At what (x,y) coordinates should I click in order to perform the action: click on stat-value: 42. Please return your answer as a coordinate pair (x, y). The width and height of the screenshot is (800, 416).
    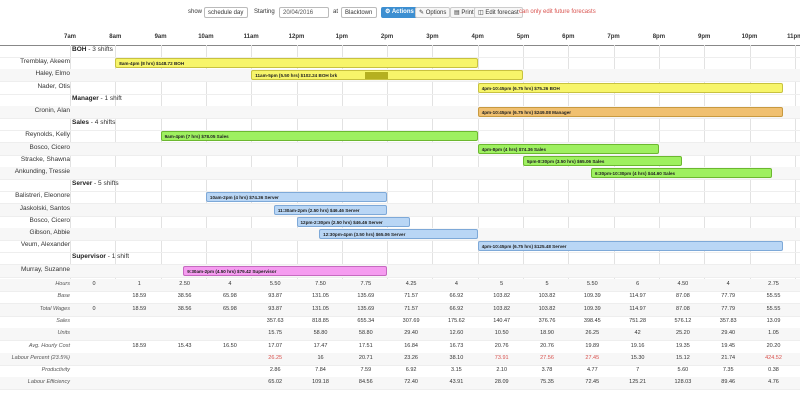
    Looking at the image, I should click on (637, 333).